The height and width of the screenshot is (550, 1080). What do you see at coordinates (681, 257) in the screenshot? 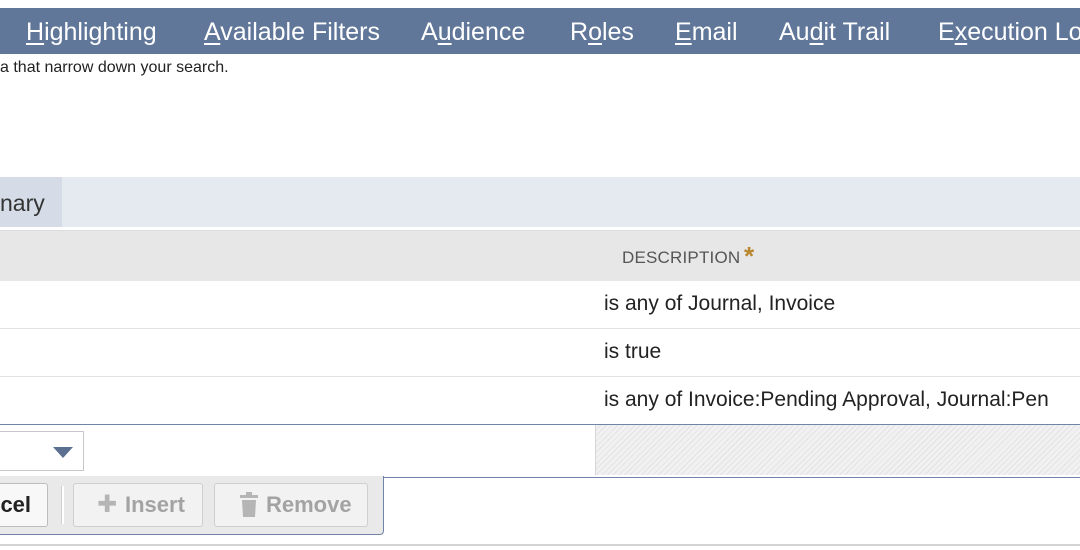
I see `column-header-description: DESCRIPTION` at bounding box center [681, 257].